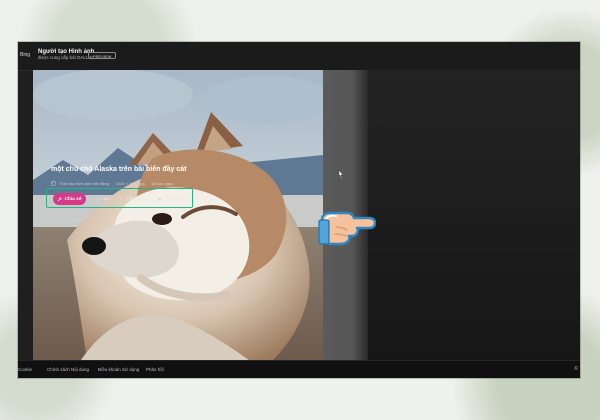  What do you see at coordinates (136, 199) in the screenshot?
I see `download-label: Tải xuống` at bounding box center [136, 199].